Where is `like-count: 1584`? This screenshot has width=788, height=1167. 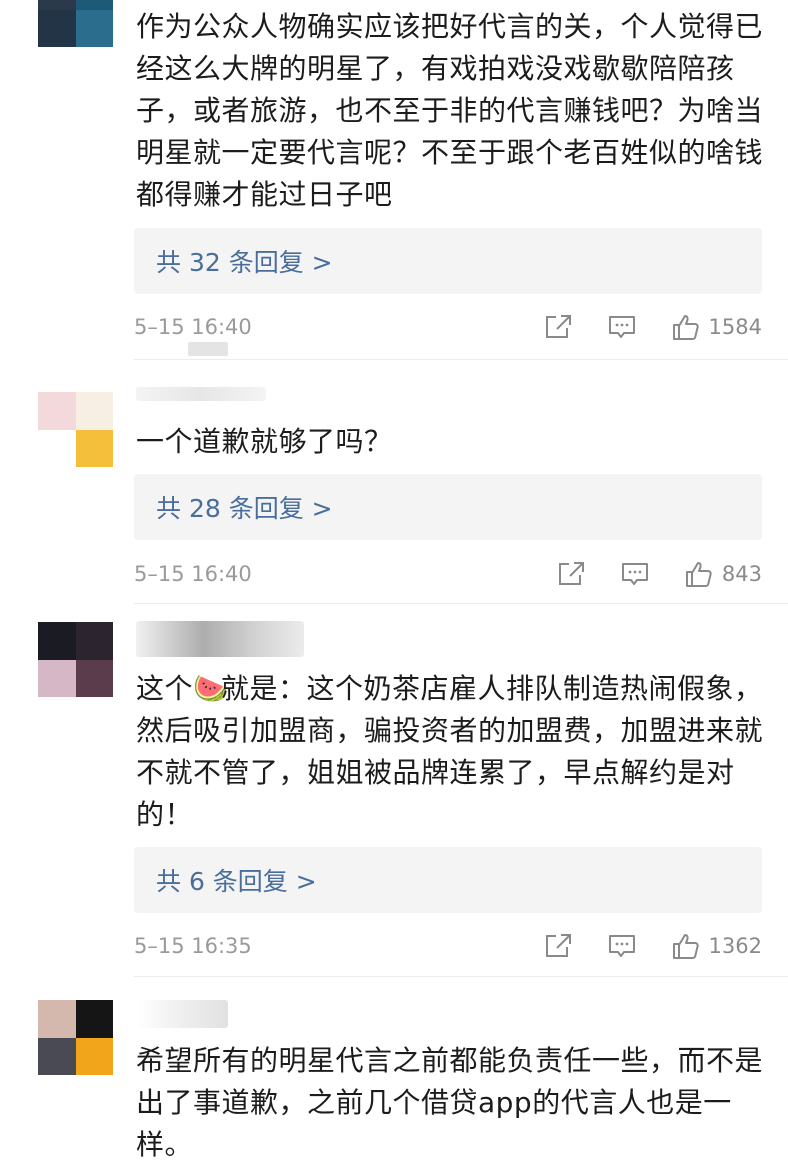
like-count: 1584 is located at coordinates (735, 327).